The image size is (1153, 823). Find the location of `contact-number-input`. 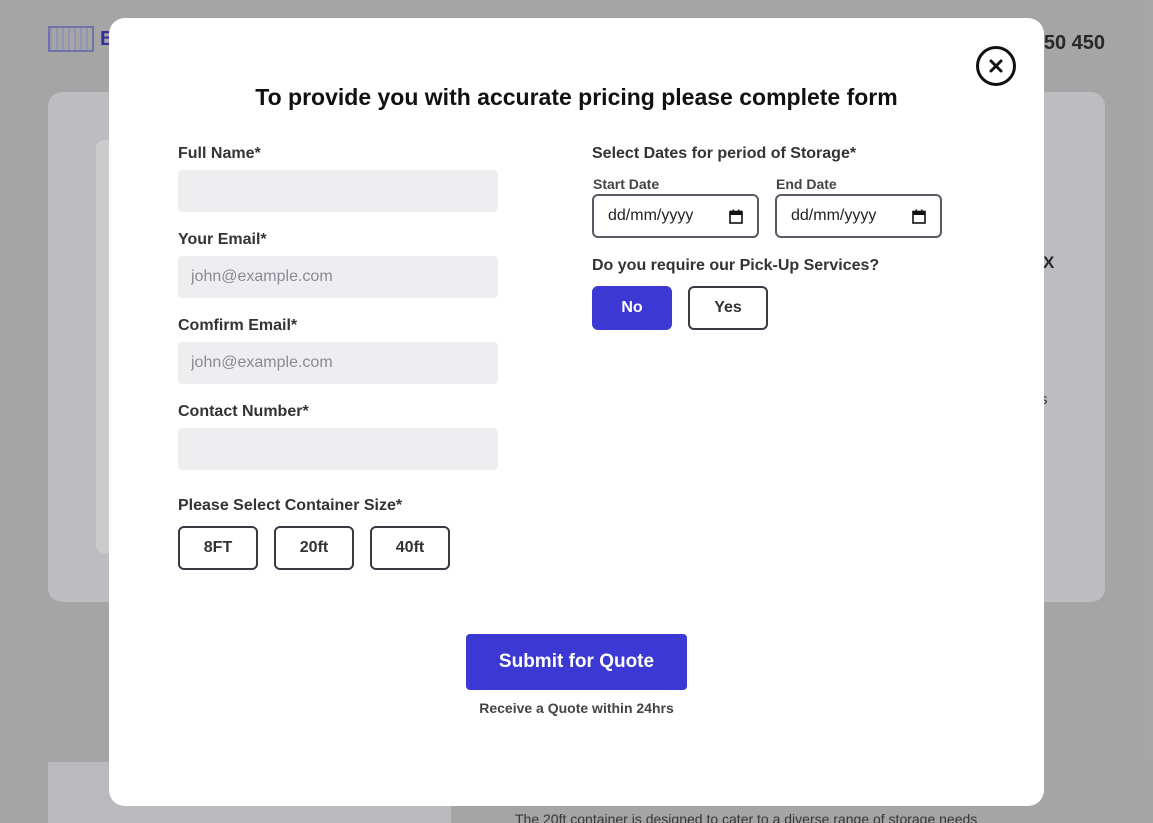

contact-number-input is located at coordinates (338, 449).